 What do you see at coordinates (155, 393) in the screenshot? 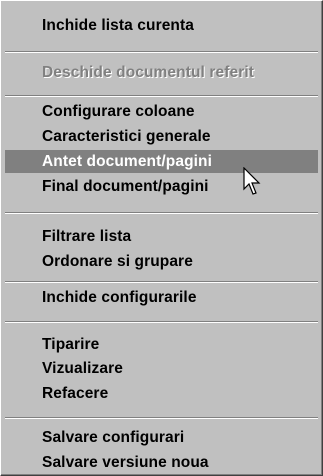
I see `menu-item-refacere: Refacere` at bounding box center [155, 393].